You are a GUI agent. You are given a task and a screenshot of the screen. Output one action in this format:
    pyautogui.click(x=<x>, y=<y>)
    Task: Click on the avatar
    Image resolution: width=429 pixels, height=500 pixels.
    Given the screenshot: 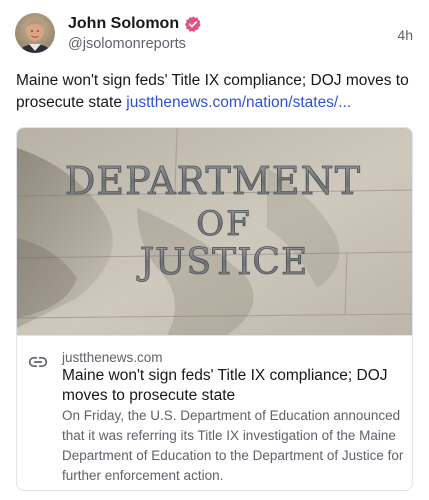 What is the action you would take?
    pyautogui.click(x=35, y=33)
    